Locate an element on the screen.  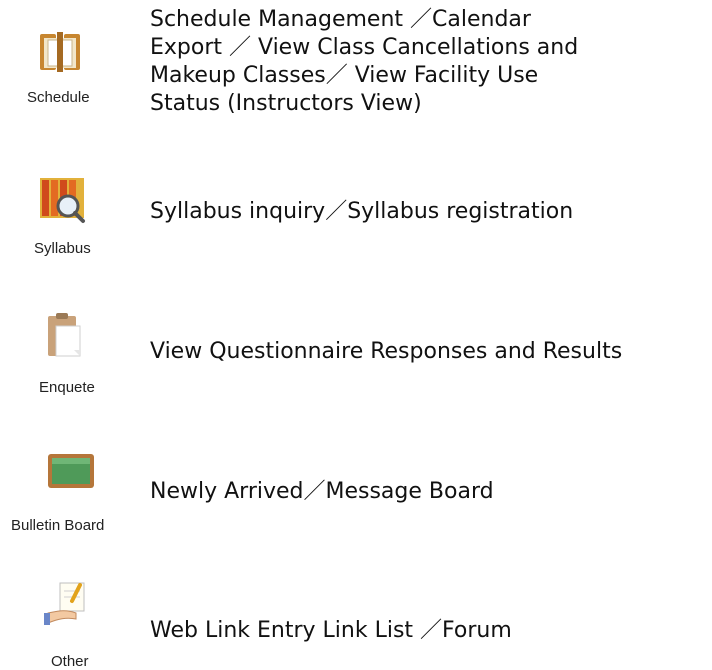
menu-item-other: Other Web Link Entry Link List ／Forum is located at coordinates (356, 622).